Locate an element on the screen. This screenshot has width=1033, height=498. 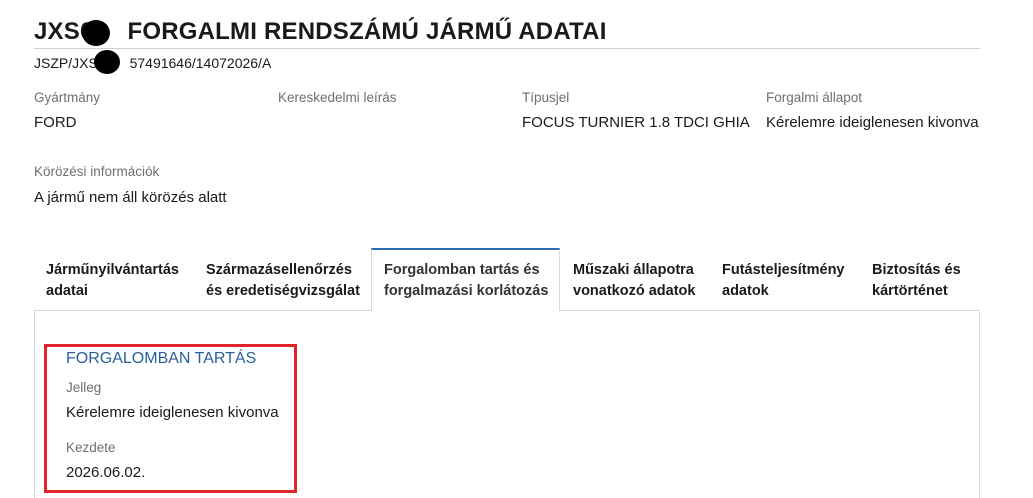
redaction-mark is located at coordinates (96, 33).